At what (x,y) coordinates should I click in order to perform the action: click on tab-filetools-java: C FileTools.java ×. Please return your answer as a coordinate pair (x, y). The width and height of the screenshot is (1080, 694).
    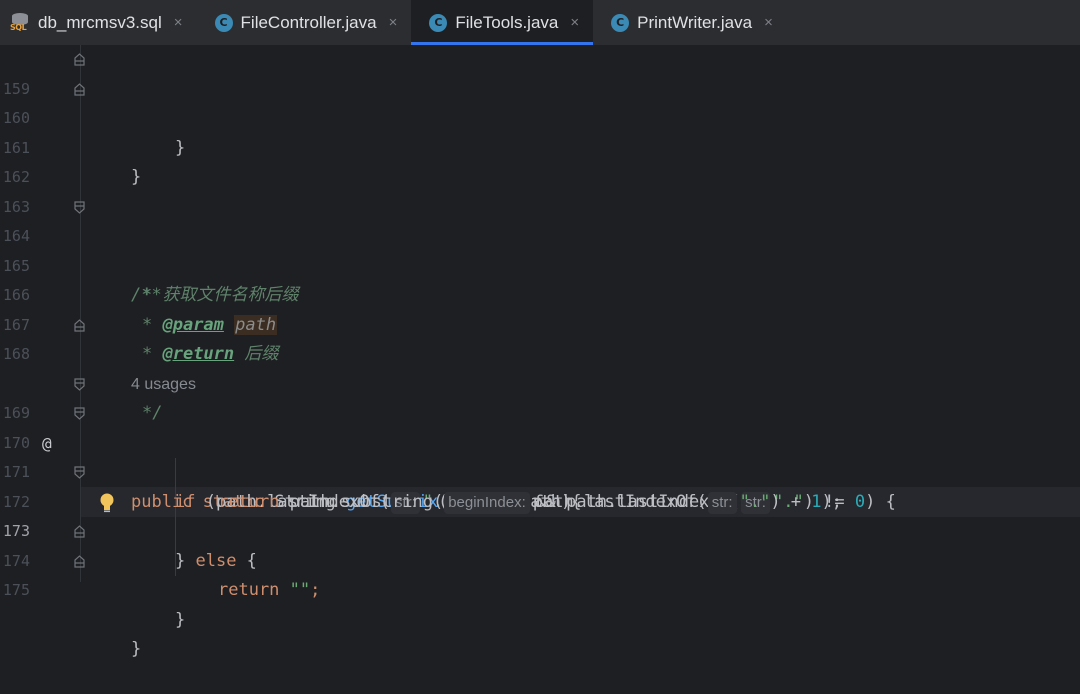
    Looking at the image, I should click on (502, 22).